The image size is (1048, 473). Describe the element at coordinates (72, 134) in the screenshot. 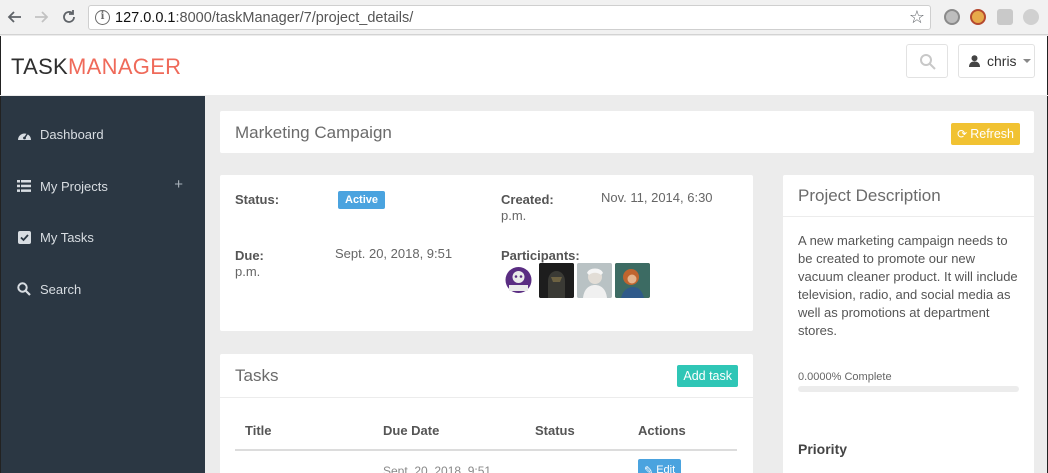

I see `sidebar-item-label: Dashboard` at that location.